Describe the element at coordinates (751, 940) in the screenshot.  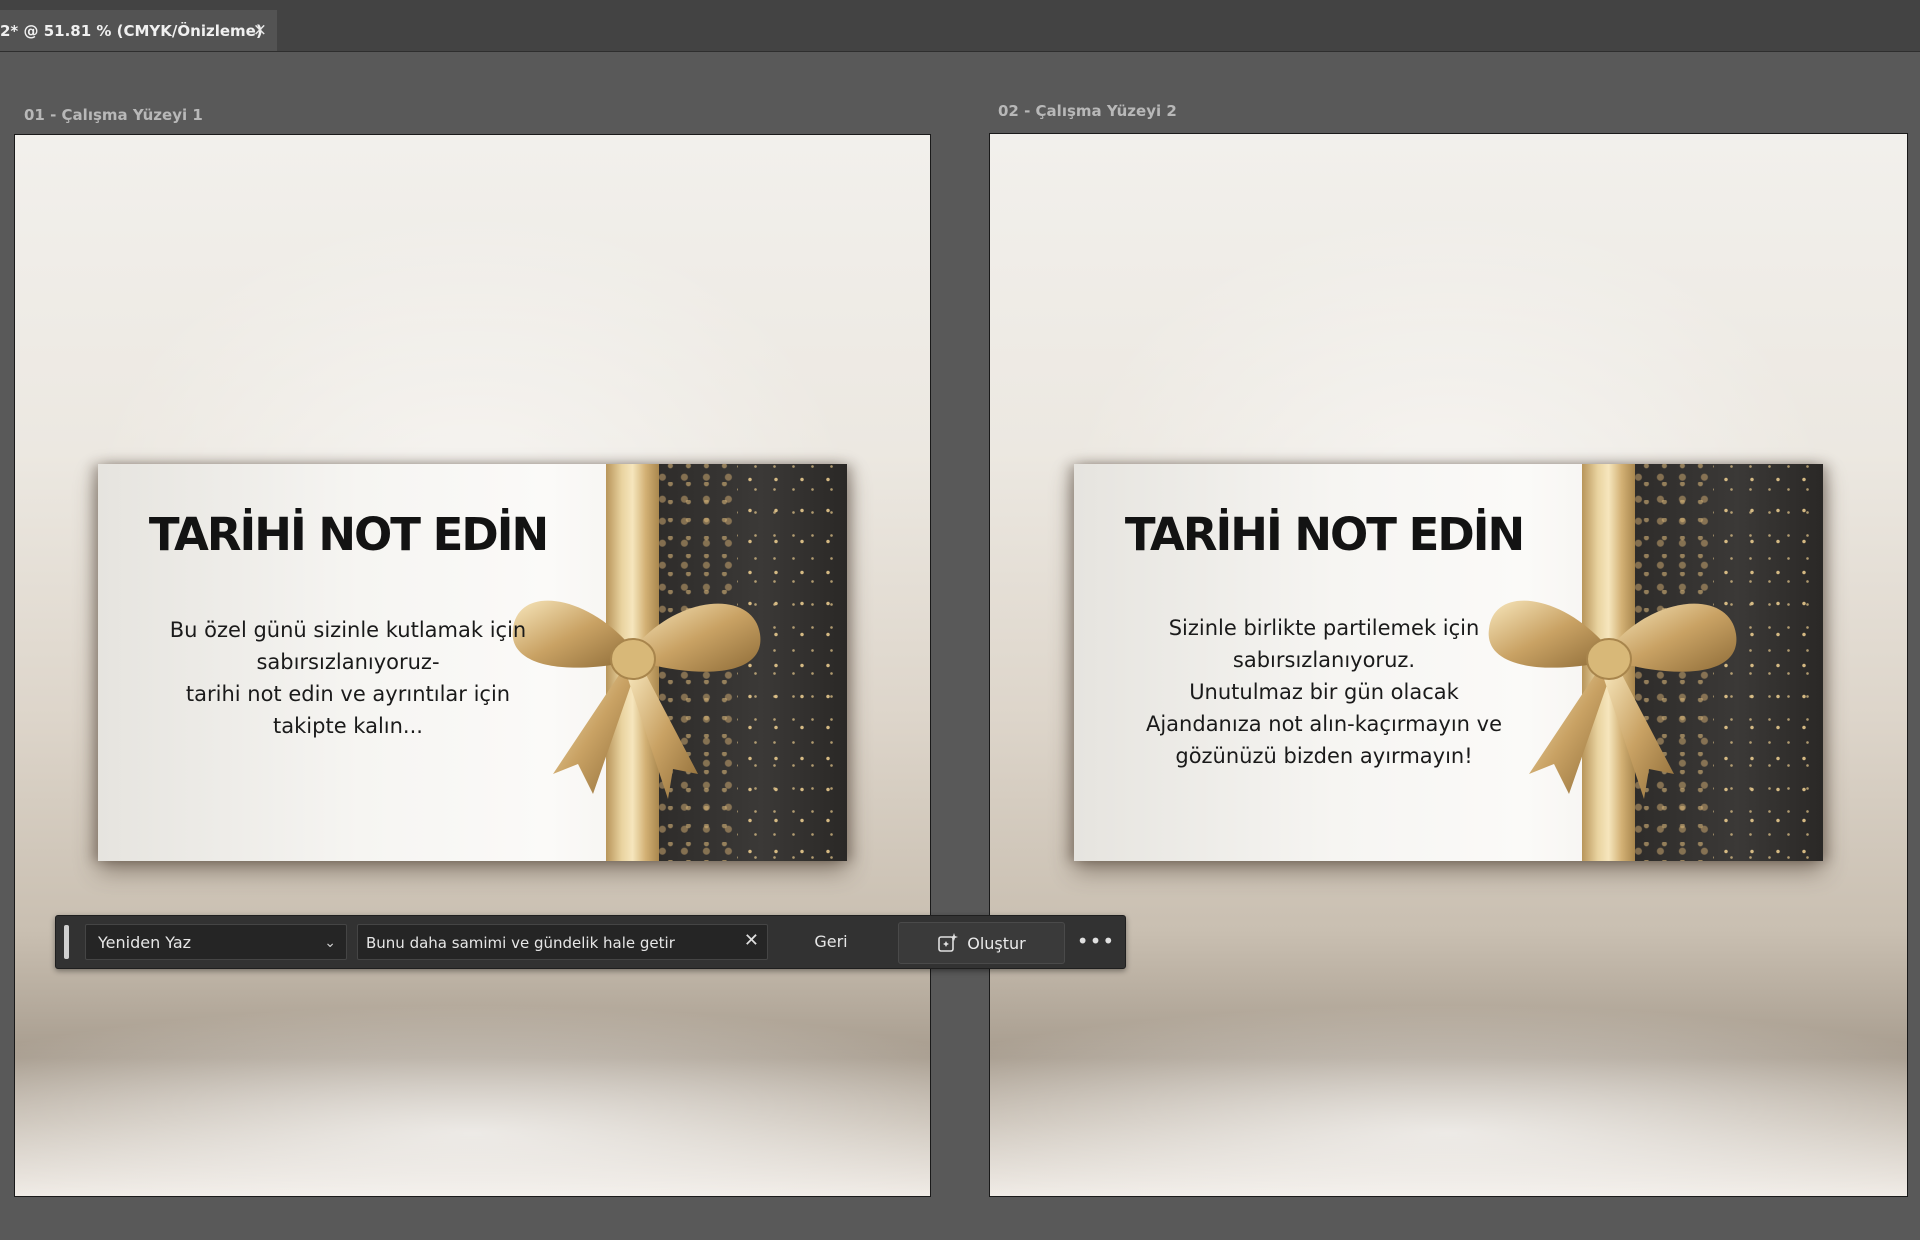
I see `close-icon: ✕` at that location.